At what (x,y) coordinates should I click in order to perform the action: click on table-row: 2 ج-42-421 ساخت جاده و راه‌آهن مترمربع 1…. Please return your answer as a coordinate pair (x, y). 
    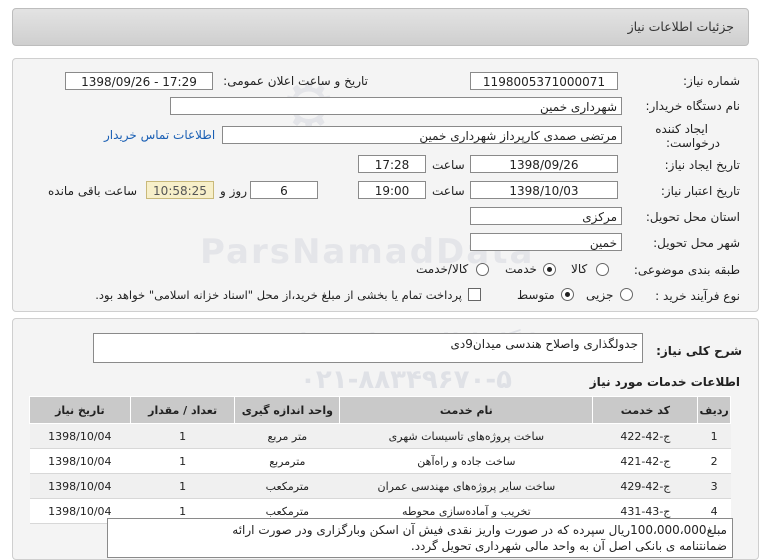
    Looking at the image, I should click on (380, 461).